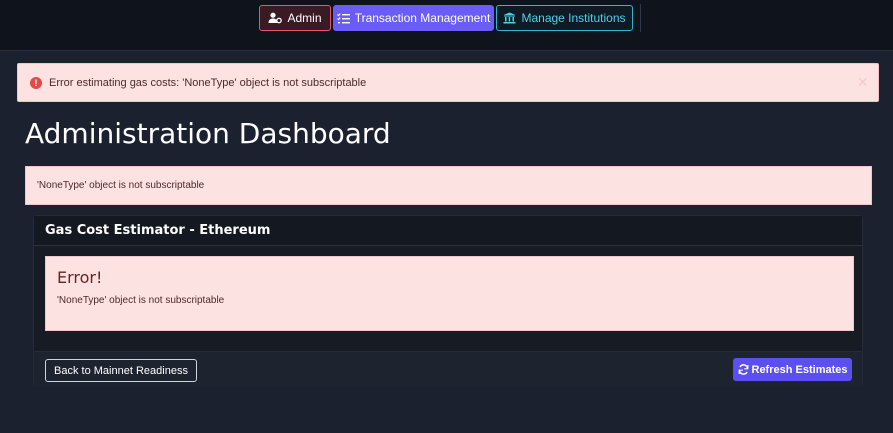 The width and height of the screenshot is (893, 433). What do you see at coordinates (121, 185) in the screenshot?
I see `dashboard-error-message: 'NoneType' object is not subscriptable` at bounding box center [121, 185].